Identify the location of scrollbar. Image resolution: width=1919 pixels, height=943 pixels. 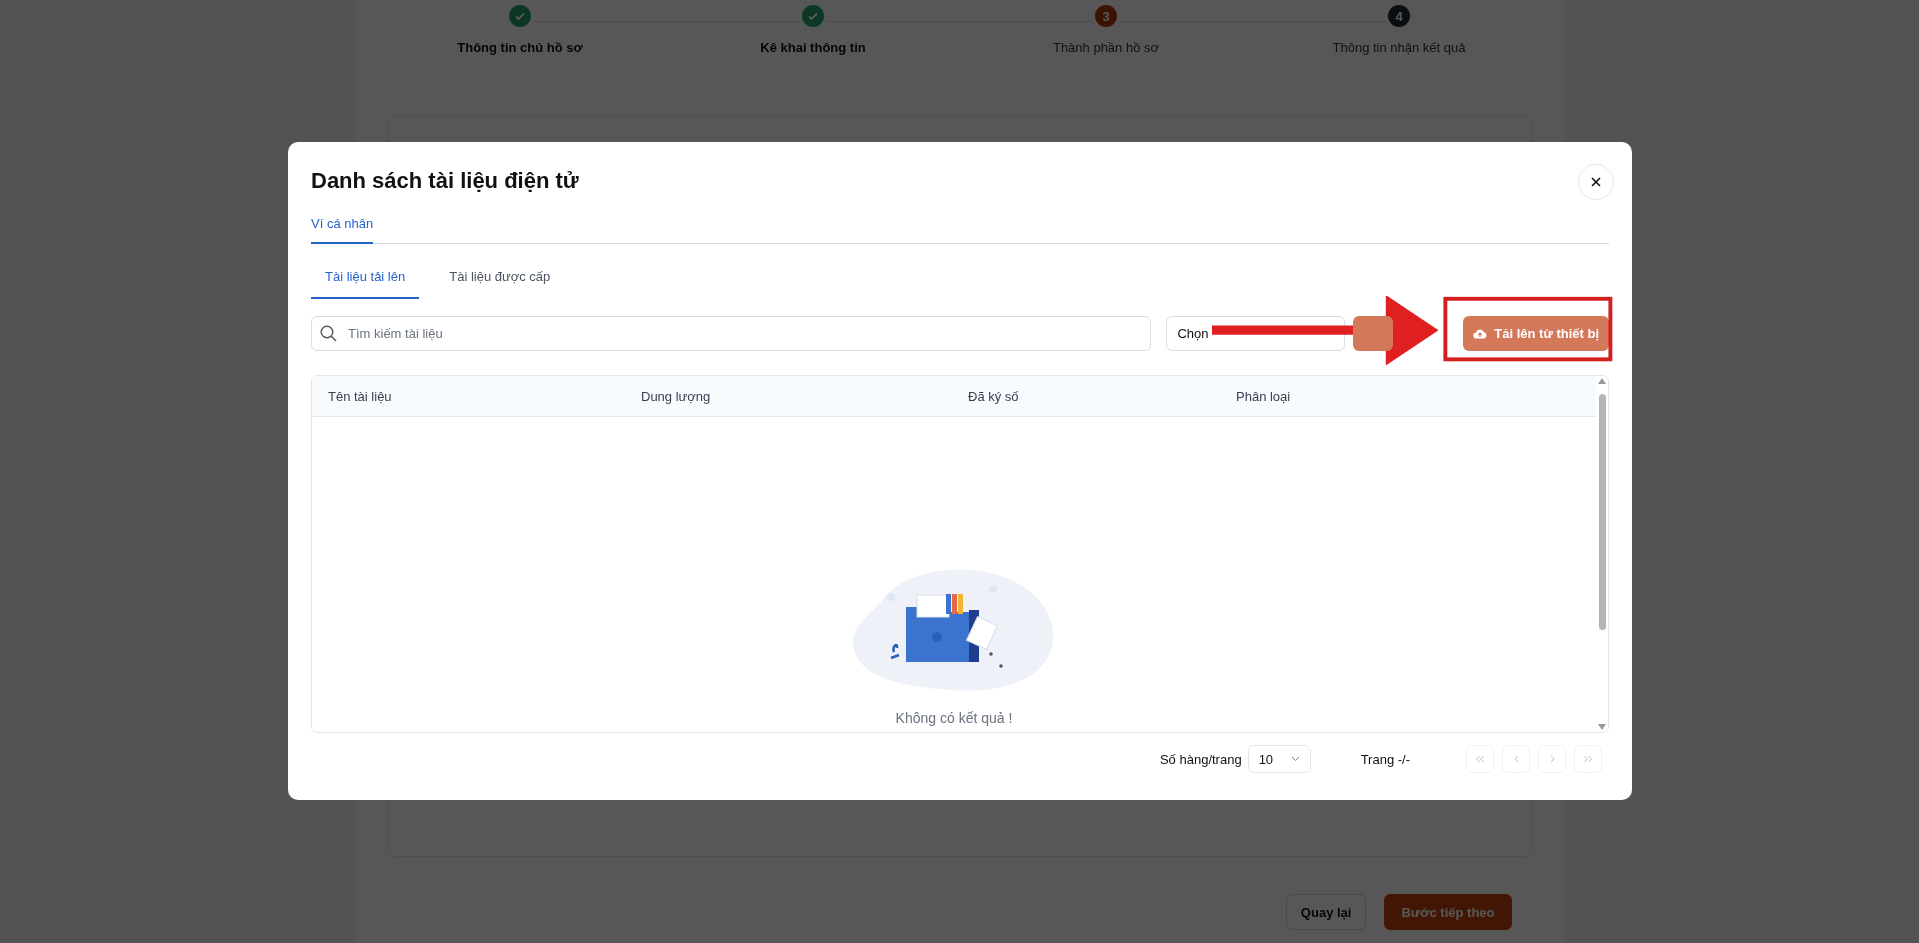
(1602, 554).